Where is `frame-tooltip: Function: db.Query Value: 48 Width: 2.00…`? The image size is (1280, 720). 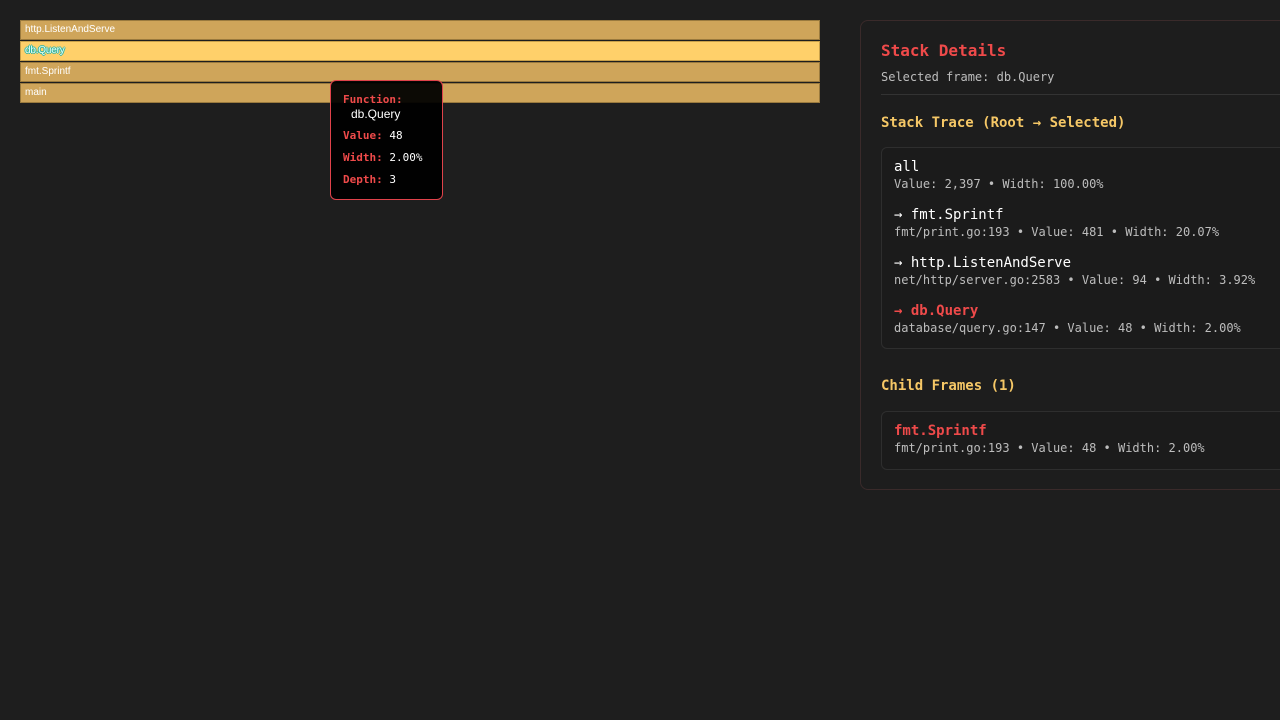
frame-tooltip: Function: db.Query Value: 48 Width: 2.00… is located at coordinates (386, 140).